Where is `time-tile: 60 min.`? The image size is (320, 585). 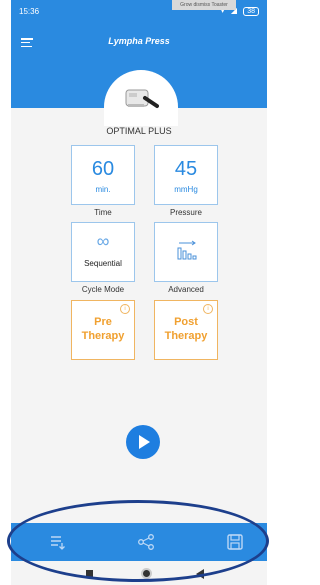
time-tile: 60 min. is located at coordinates (103, 175).